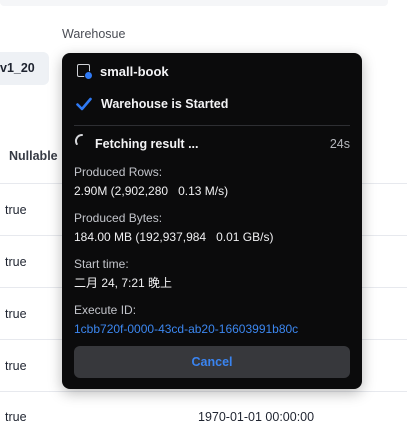 This screenshot has width=407, height=437. Describe the element at coordinates (212, 125) in the screenshot. I see `divider` at that location.